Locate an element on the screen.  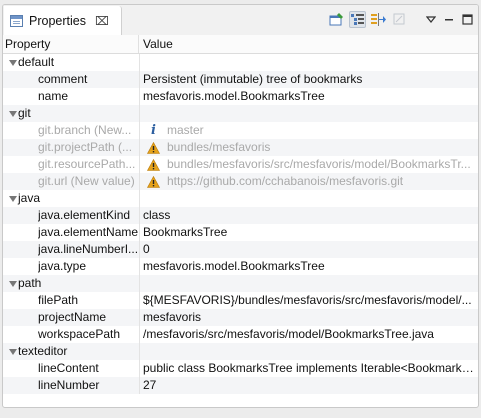
property-name: java.elementKind is located at coordinates (84, 215).